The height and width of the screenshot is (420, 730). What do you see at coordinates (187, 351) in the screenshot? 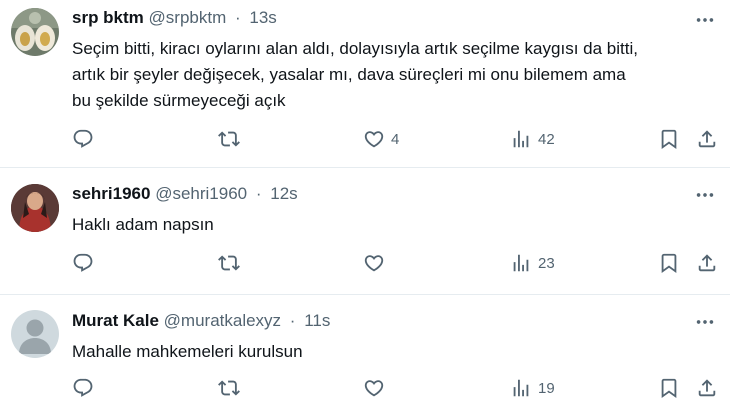
I see `tweet-text: Mahalle mahkemeleri kurulsun` at bounding box center [187, 351].